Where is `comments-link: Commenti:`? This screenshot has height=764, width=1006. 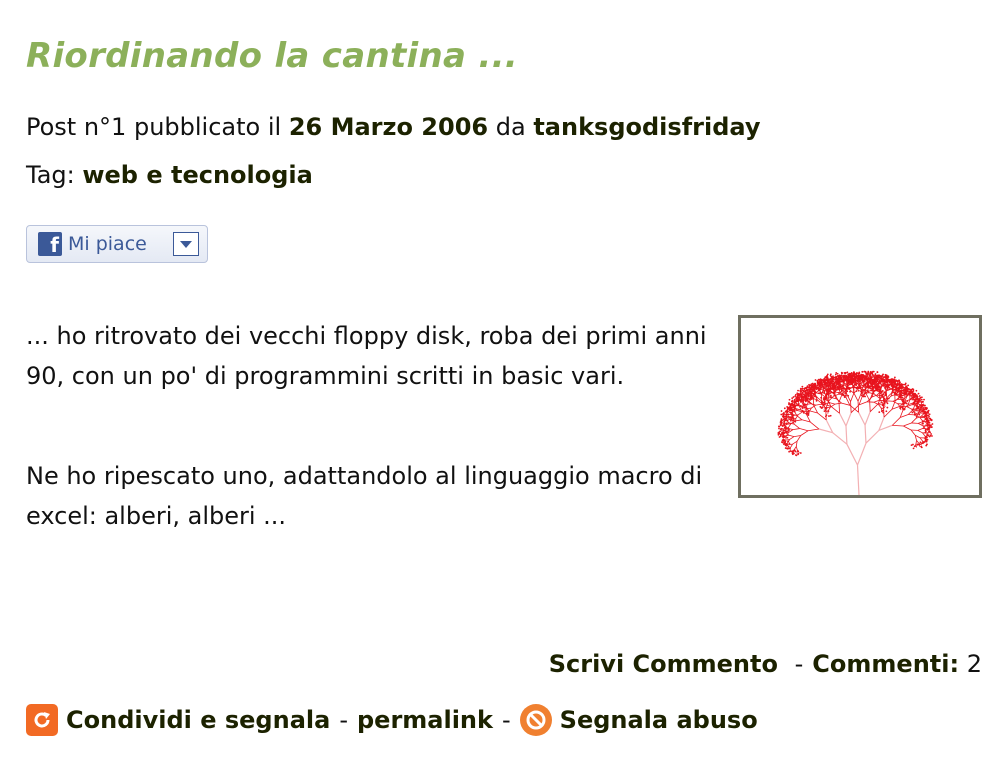 comments-link: Commenti: is located at coordinates (885, 664).